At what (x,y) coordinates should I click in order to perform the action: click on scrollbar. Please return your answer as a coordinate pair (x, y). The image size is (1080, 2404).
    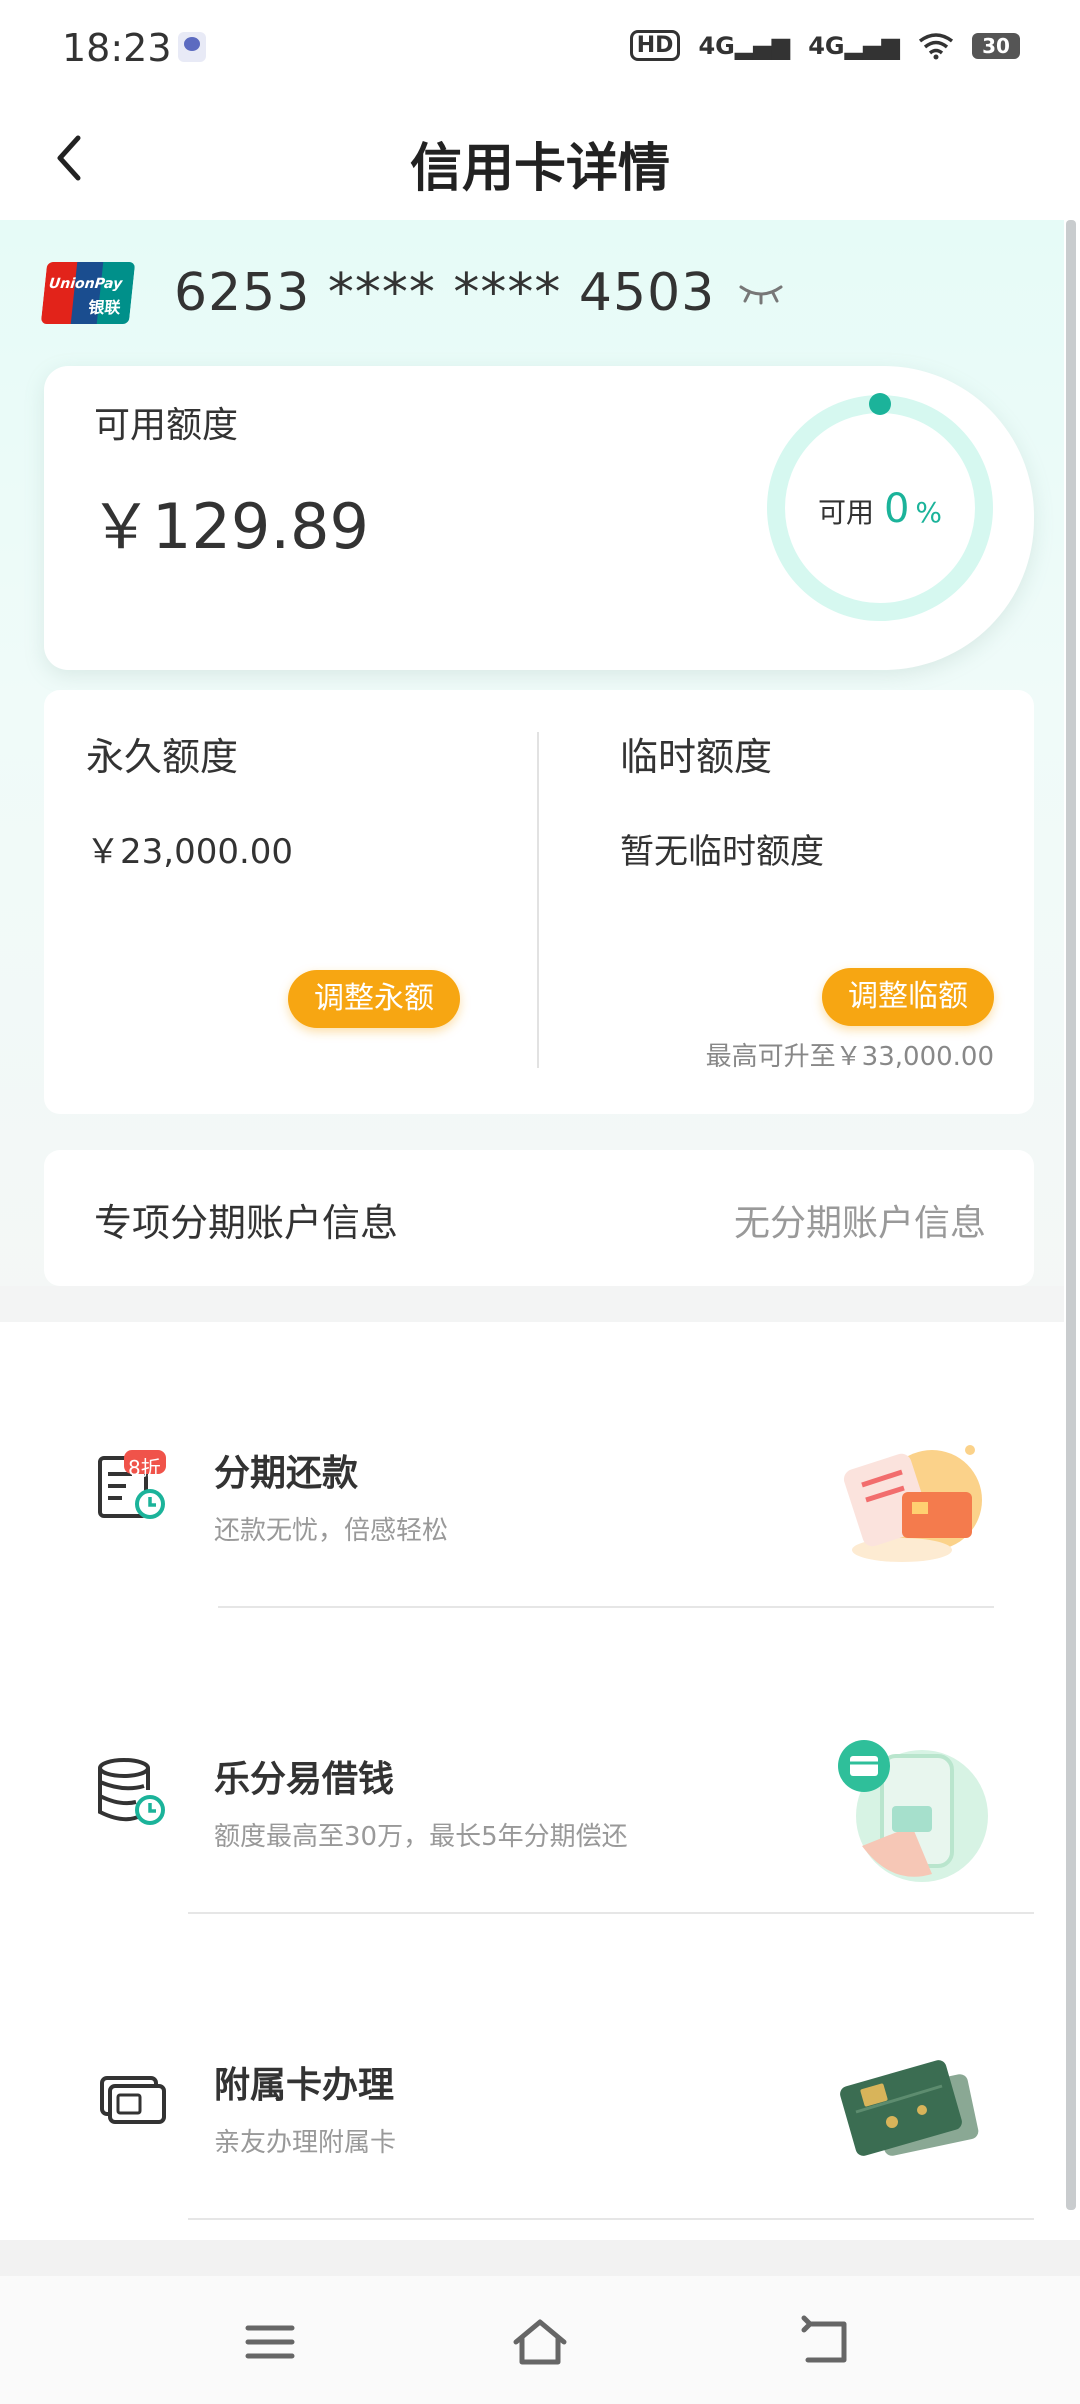
    Looking at the image, I should click on (1071, 1215).